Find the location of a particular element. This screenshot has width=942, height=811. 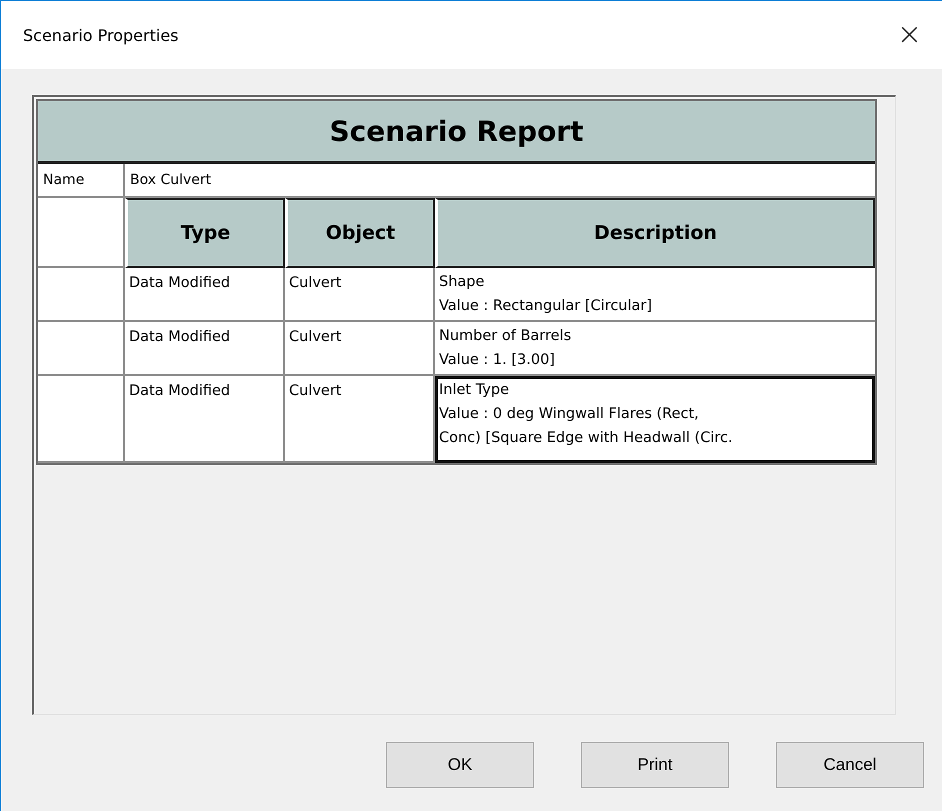

close-button: × is located at coordinates (909, 35).